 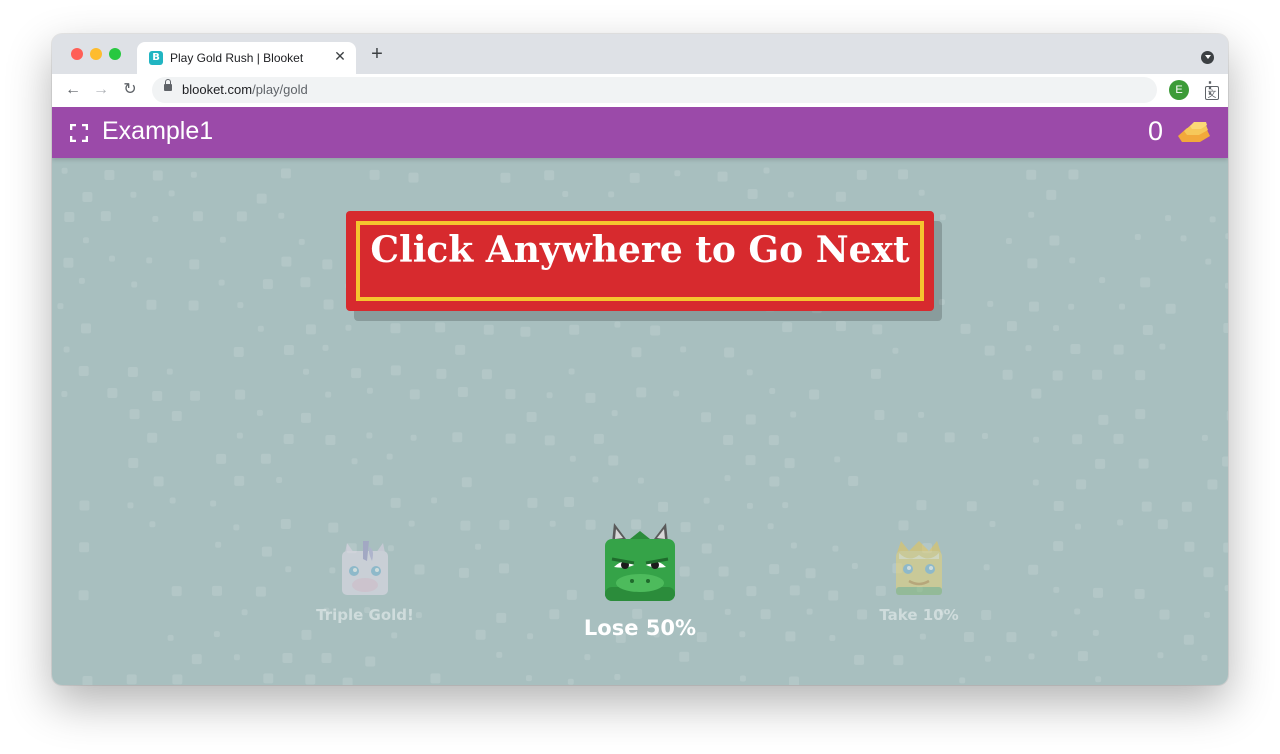 I want to click on address-bar: blooket.com/play/gold 文 ☆, so click(x=685, y=90).